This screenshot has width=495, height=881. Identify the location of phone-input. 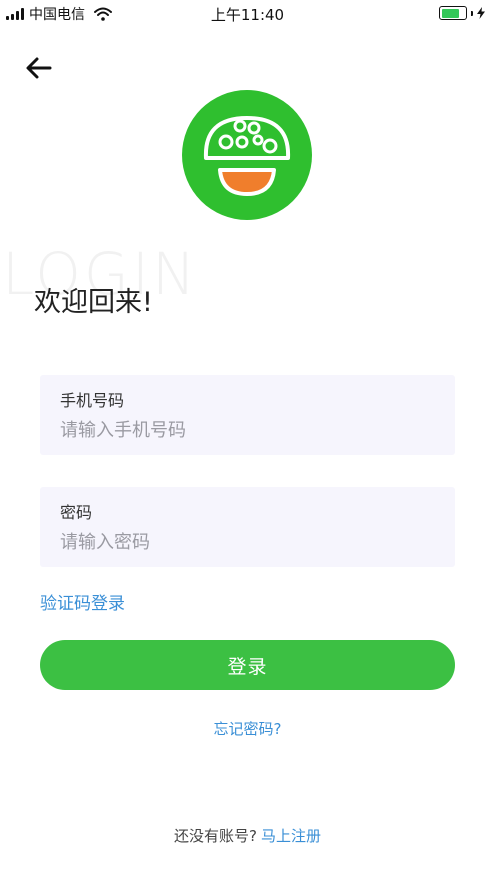
(245, 430).